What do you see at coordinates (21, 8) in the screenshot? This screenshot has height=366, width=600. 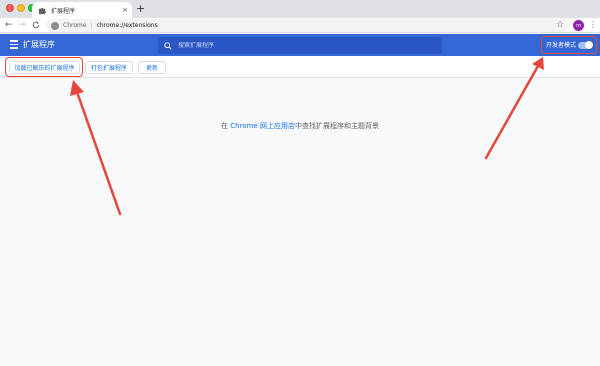 I see `minimize-window-button` at bounding box center [21, 8].